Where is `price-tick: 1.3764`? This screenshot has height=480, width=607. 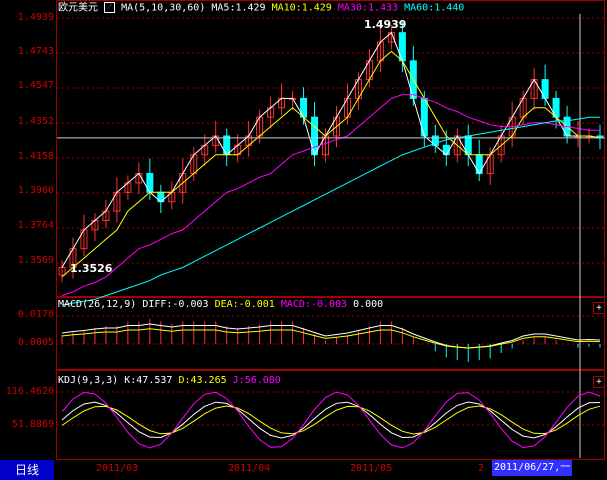 price-tick: 1.3764 is located at coordinates (35, 225).